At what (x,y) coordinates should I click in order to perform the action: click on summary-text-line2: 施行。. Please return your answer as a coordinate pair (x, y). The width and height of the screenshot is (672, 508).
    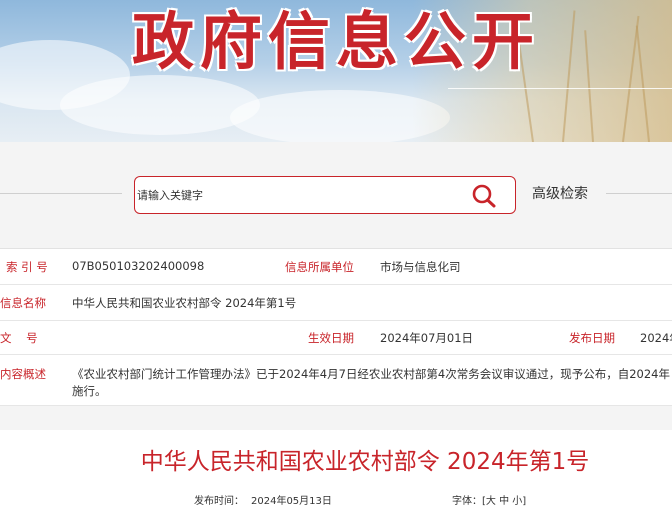
    Looking at the image, I should click on (89, 391).